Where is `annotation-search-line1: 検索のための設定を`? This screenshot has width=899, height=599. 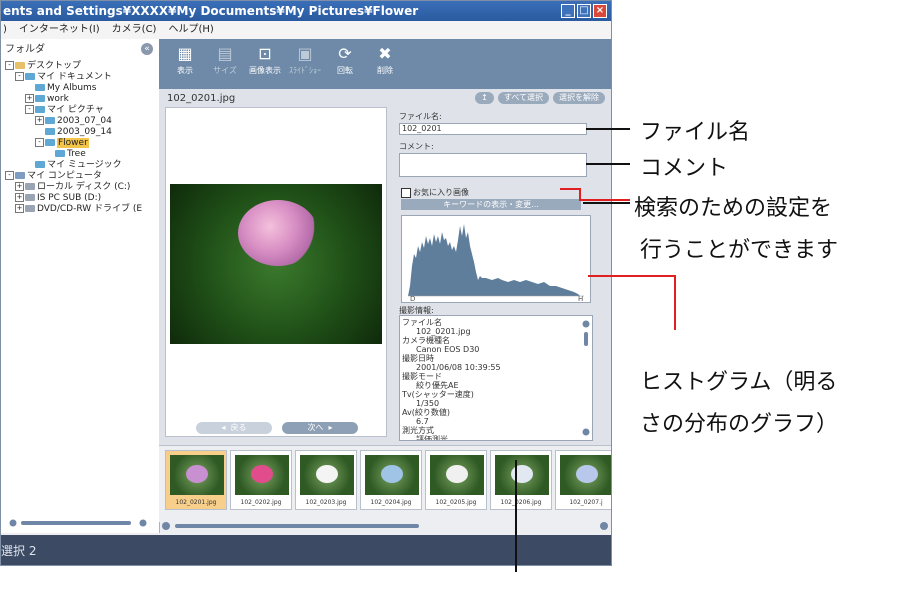 annotation-search-line1: 検索のための設定を is located at coordinates (733, 208).